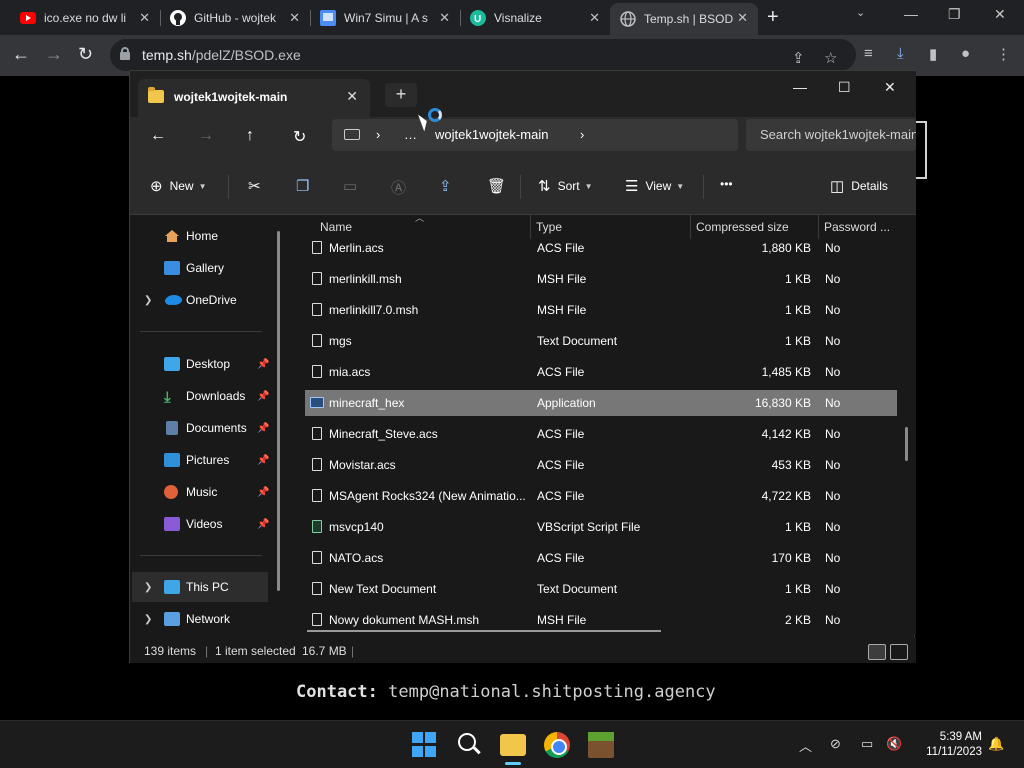 The height and width of the screenshot is (768, 1024). What do you see at coordinates (601, 372) in the screenshot?
I see `table-row: mia.acs ACS File 1,485 KB No` at bounding box center [601, 372].